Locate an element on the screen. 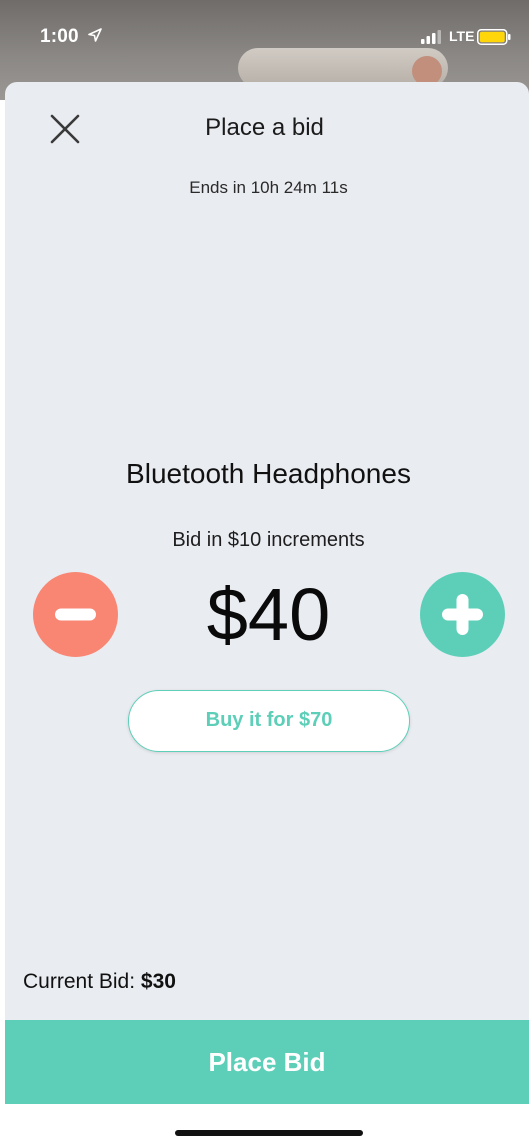 The height and width of the screenshot is (1146, 529). sheet-title: Place a bid is located at coordinates (264, 127).